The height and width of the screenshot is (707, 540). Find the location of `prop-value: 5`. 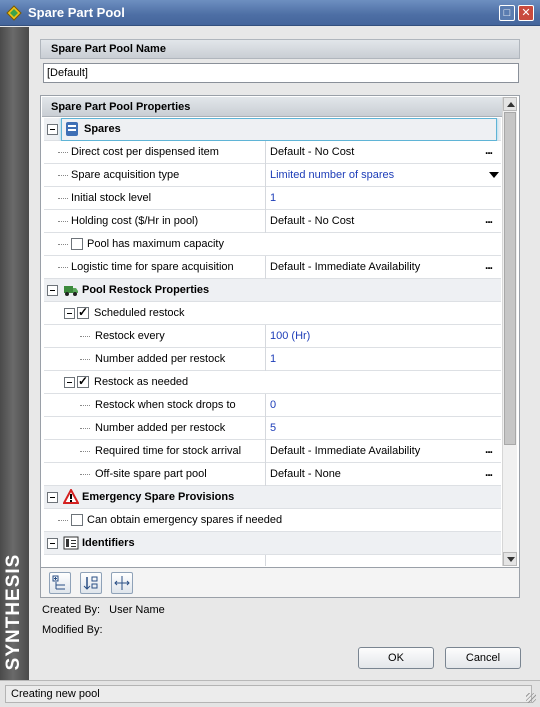

prop-value: 5 is located at coordinates (273, 428).